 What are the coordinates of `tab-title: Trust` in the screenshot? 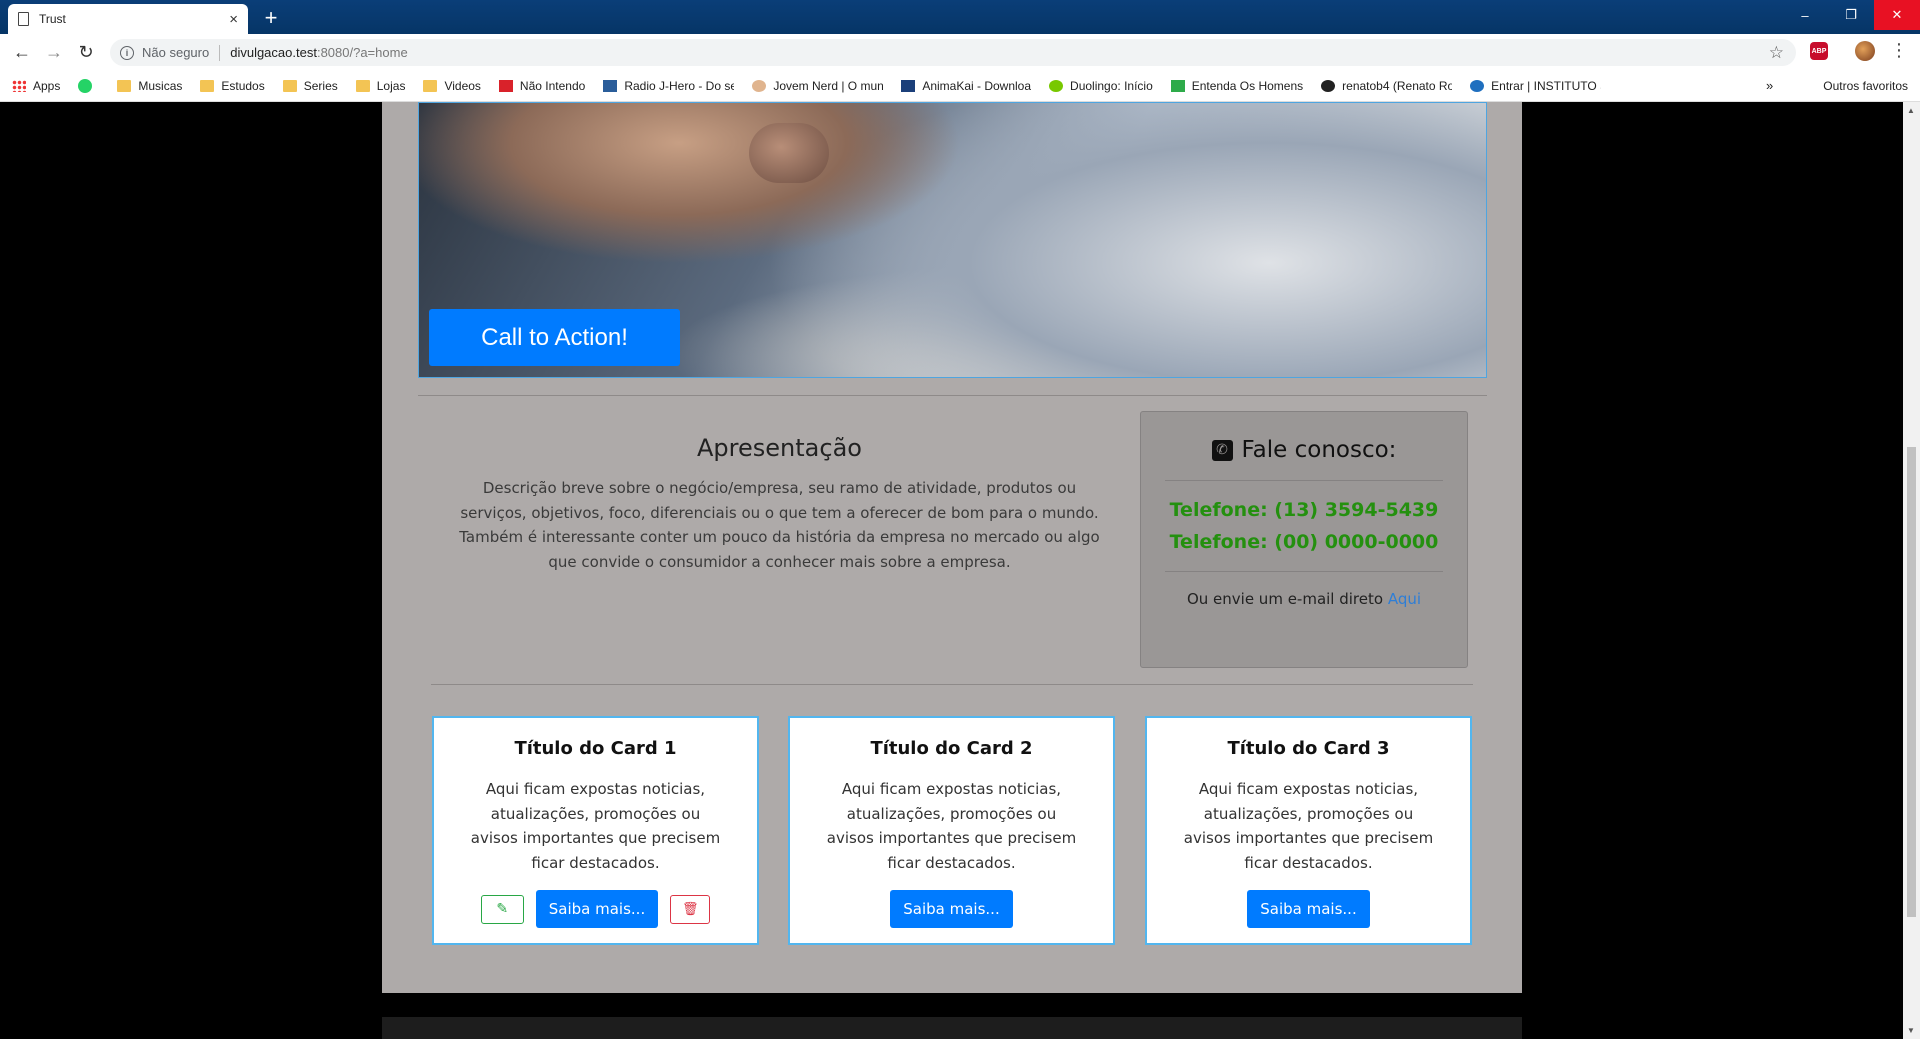 It's located at (52, 19).